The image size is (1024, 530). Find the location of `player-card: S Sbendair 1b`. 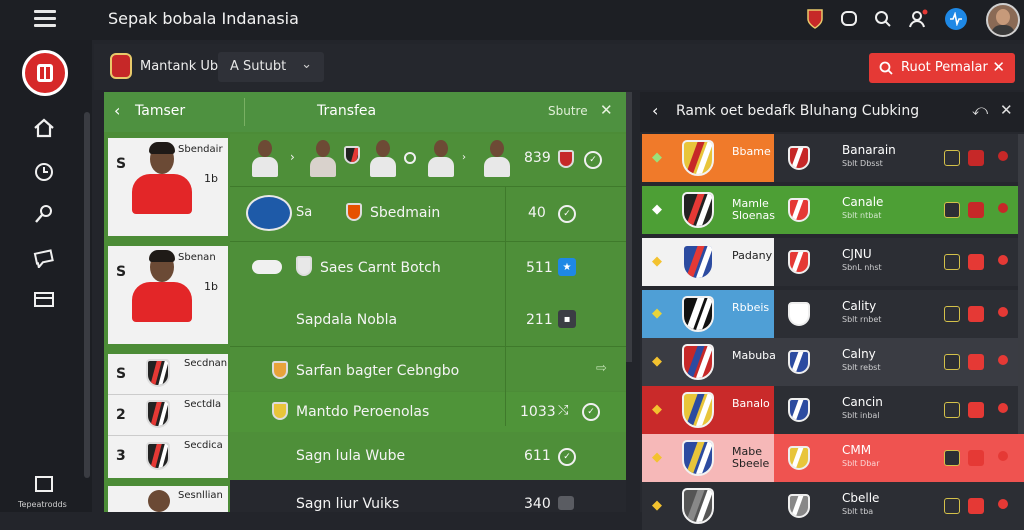

player-card: S Sbendair 1b is located at coordinates (168, 187).